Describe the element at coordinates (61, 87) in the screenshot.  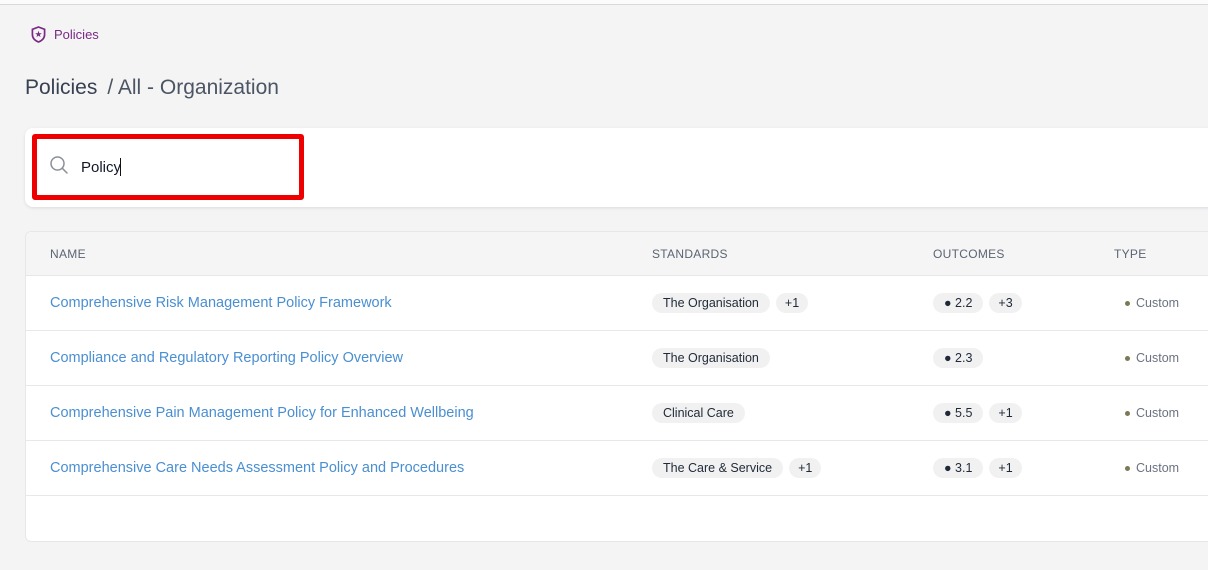
I see `page-title-main: Policies` at that location.